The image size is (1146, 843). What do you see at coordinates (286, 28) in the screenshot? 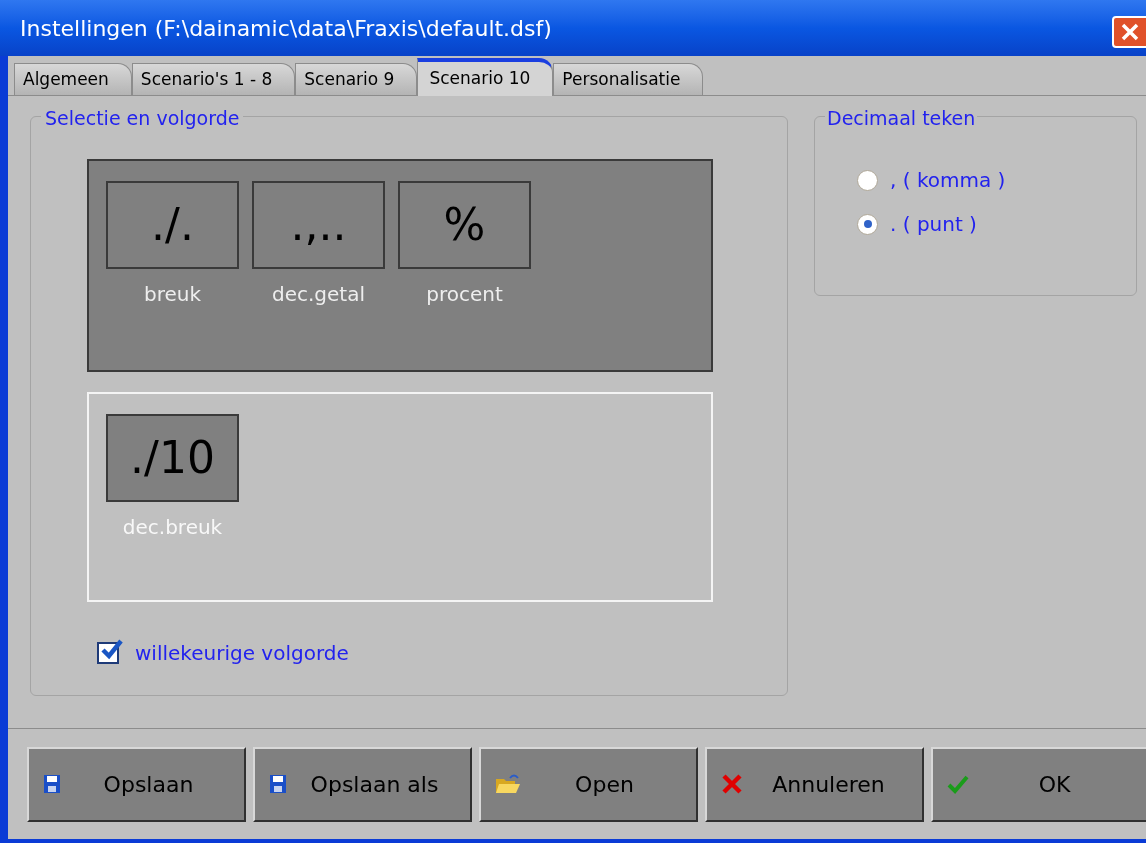
I see `window-title: Instellingen (F:\dainamic\data\Fraxis\default.dsf)` at bounding box center [286, 28].